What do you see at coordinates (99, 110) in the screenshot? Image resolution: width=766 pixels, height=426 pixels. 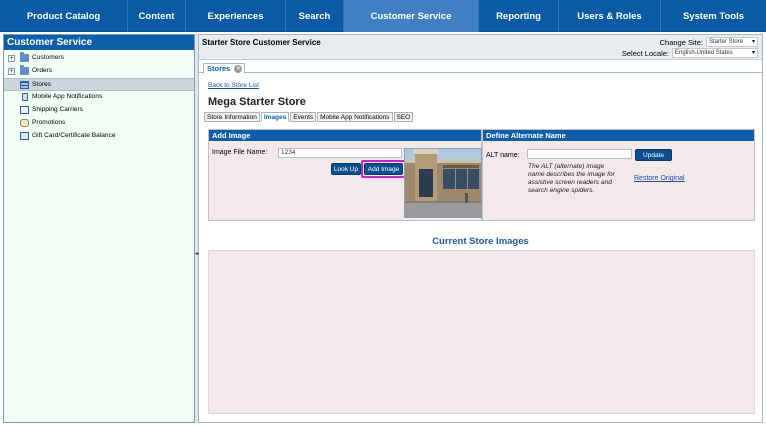 I see `sidebar-item-shipping-carriers: Shipping Carriers` at bounding box center [99, 110].